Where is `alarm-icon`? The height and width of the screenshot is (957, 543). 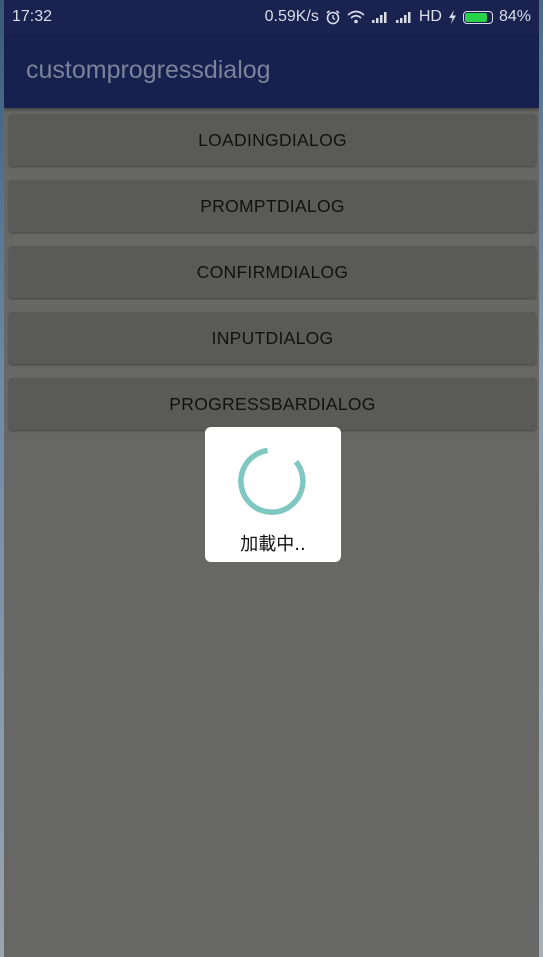 alarm-icon is located at coordinates (333, 17).